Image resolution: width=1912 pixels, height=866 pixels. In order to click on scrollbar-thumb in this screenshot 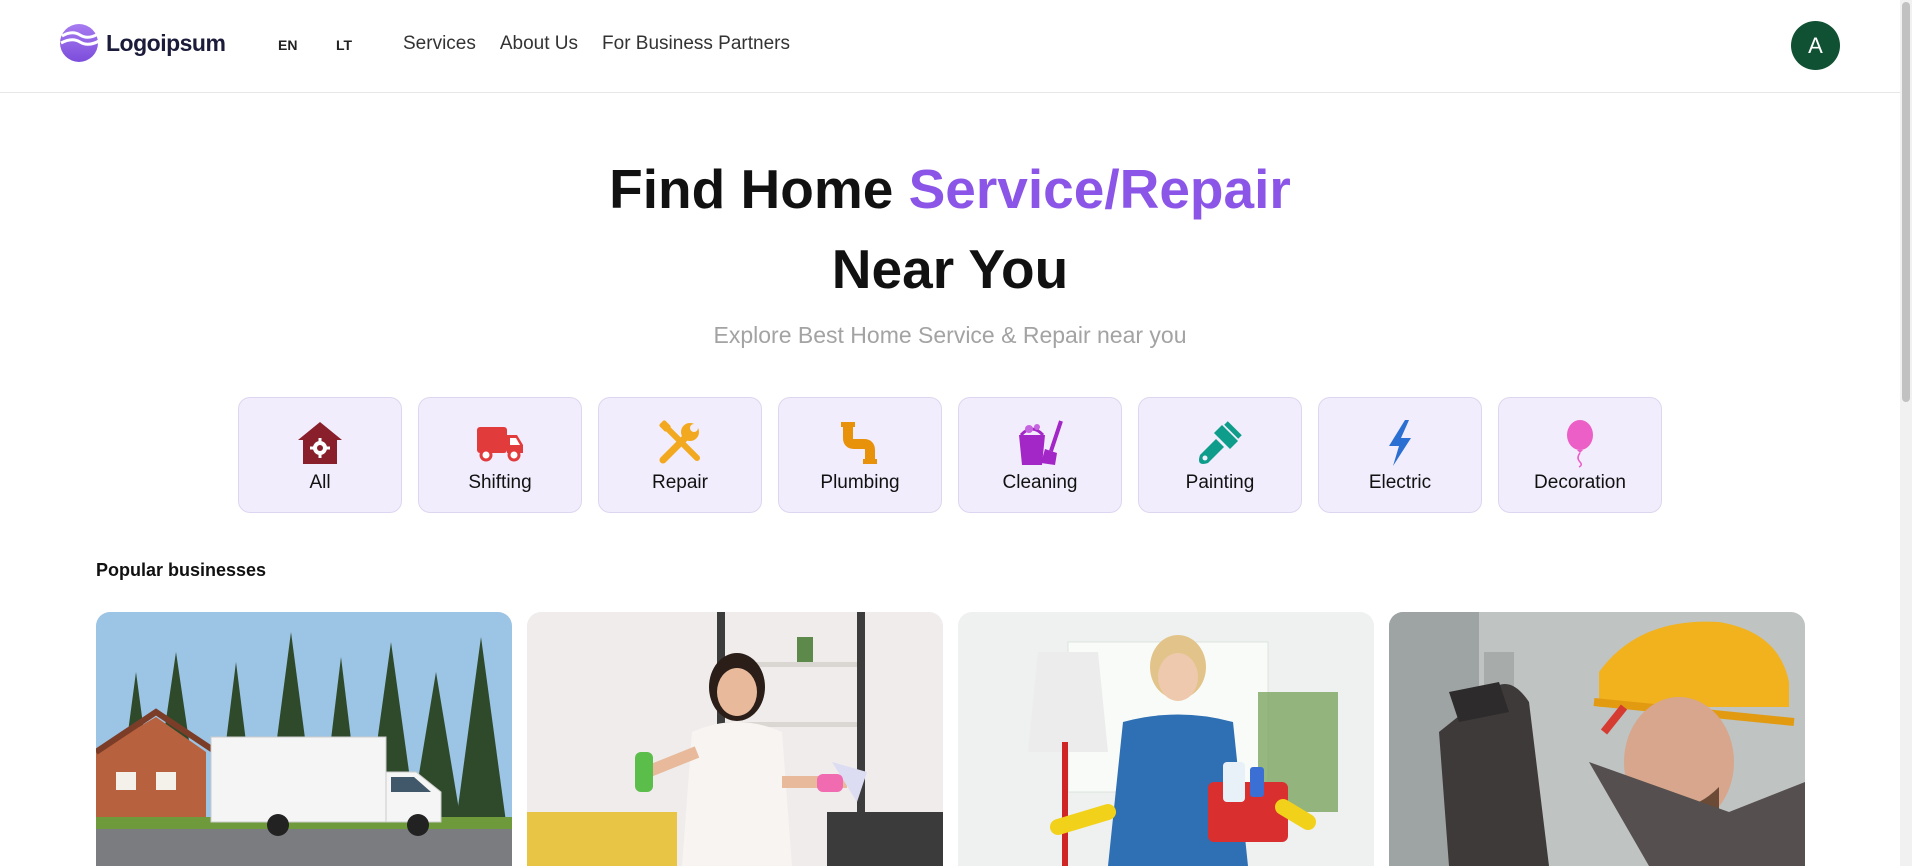, I will do `click(1906, 202)`.